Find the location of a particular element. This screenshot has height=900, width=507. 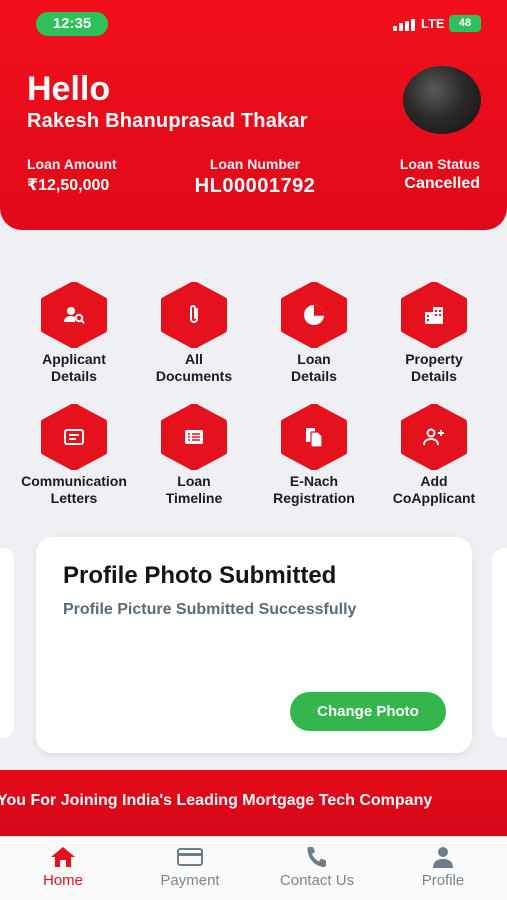

tile-label: E-Nach is located at coordinates (314, 481).